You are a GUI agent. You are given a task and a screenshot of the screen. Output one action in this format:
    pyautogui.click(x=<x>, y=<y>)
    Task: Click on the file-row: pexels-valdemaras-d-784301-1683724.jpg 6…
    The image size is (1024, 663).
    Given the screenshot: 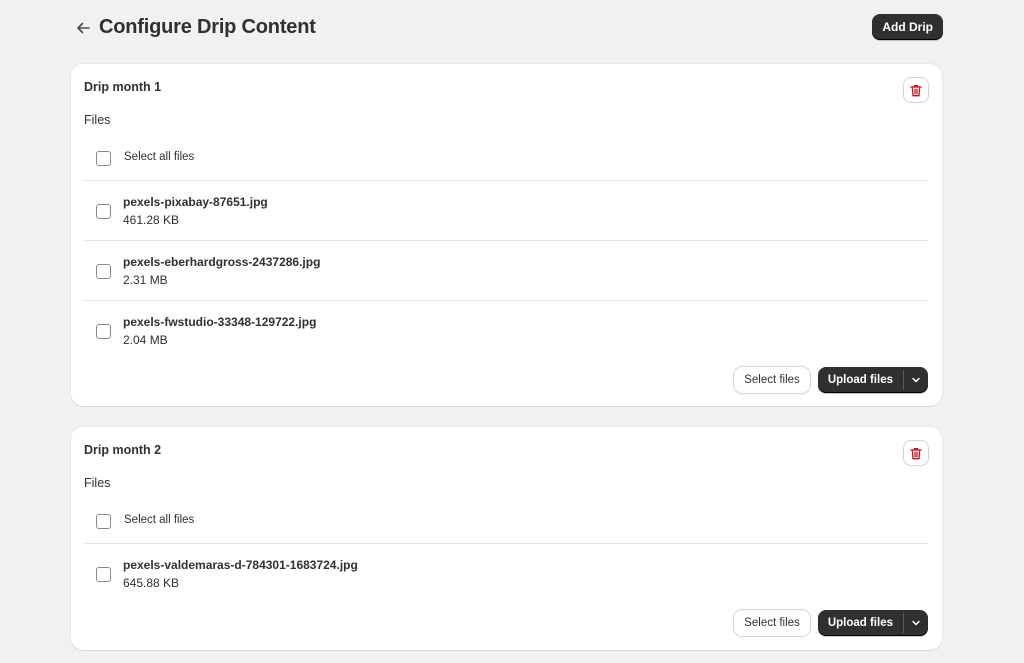 What is the action you would take?
    pyautogui.click(x=506, y=573)
    